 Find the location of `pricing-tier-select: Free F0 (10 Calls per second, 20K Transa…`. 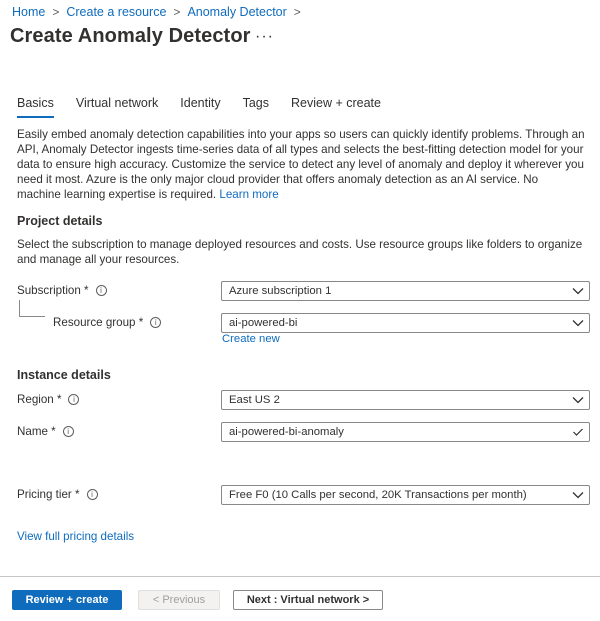

pricing-tier-select: Free F0 (10 Calls per second, 20K Transa… is located at coordinates (405, 495).